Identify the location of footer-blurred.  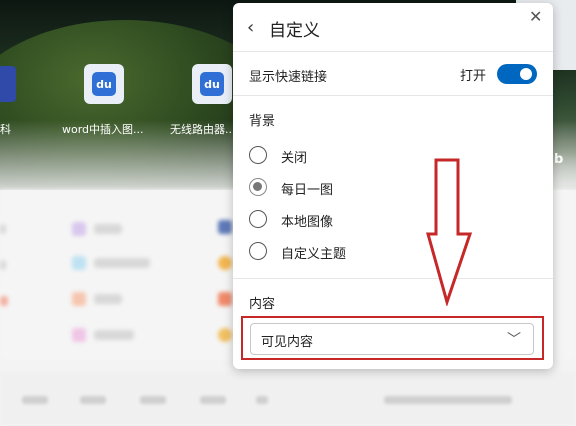
(288, 399).